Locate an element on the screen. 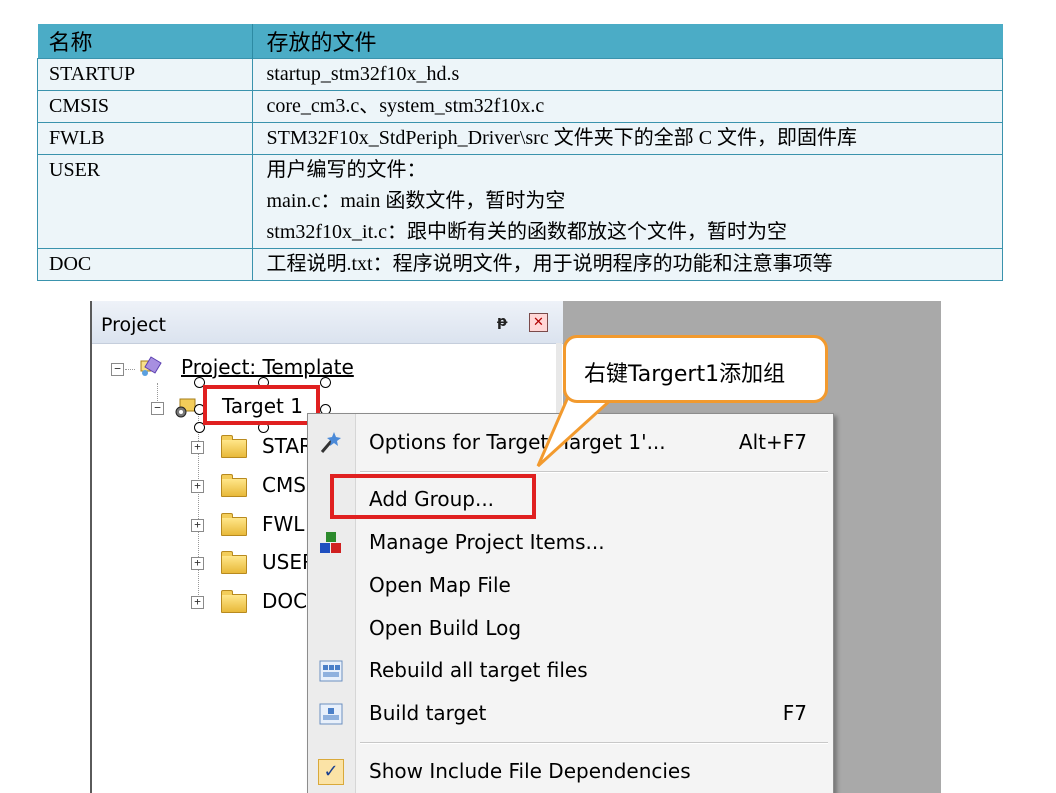 The height and width of the screenshot is (793, 1056). tree-group-doc: DOC is located at coordinates (284, 601).